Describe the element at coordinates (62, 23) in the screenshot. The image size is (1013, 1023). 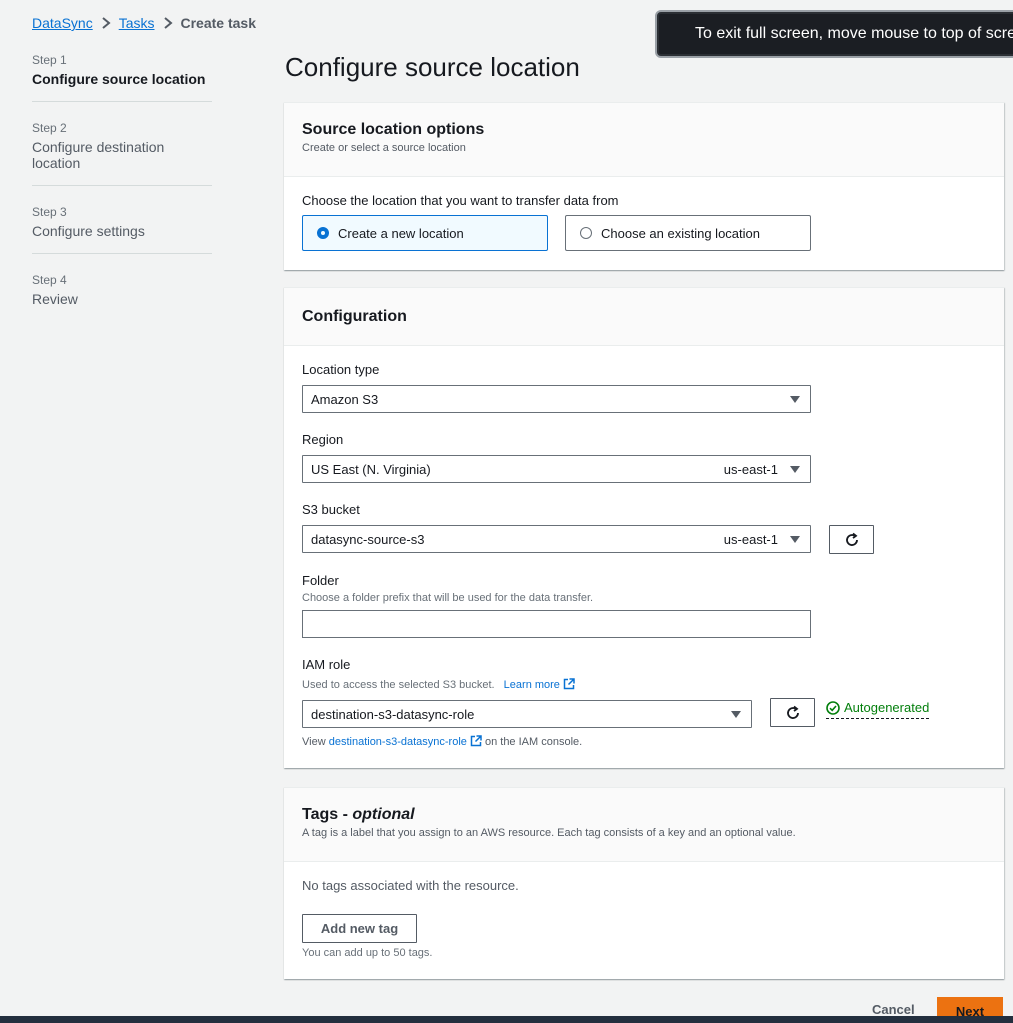
I see `breadcrumb-datasync-link: DataSync` at that location.